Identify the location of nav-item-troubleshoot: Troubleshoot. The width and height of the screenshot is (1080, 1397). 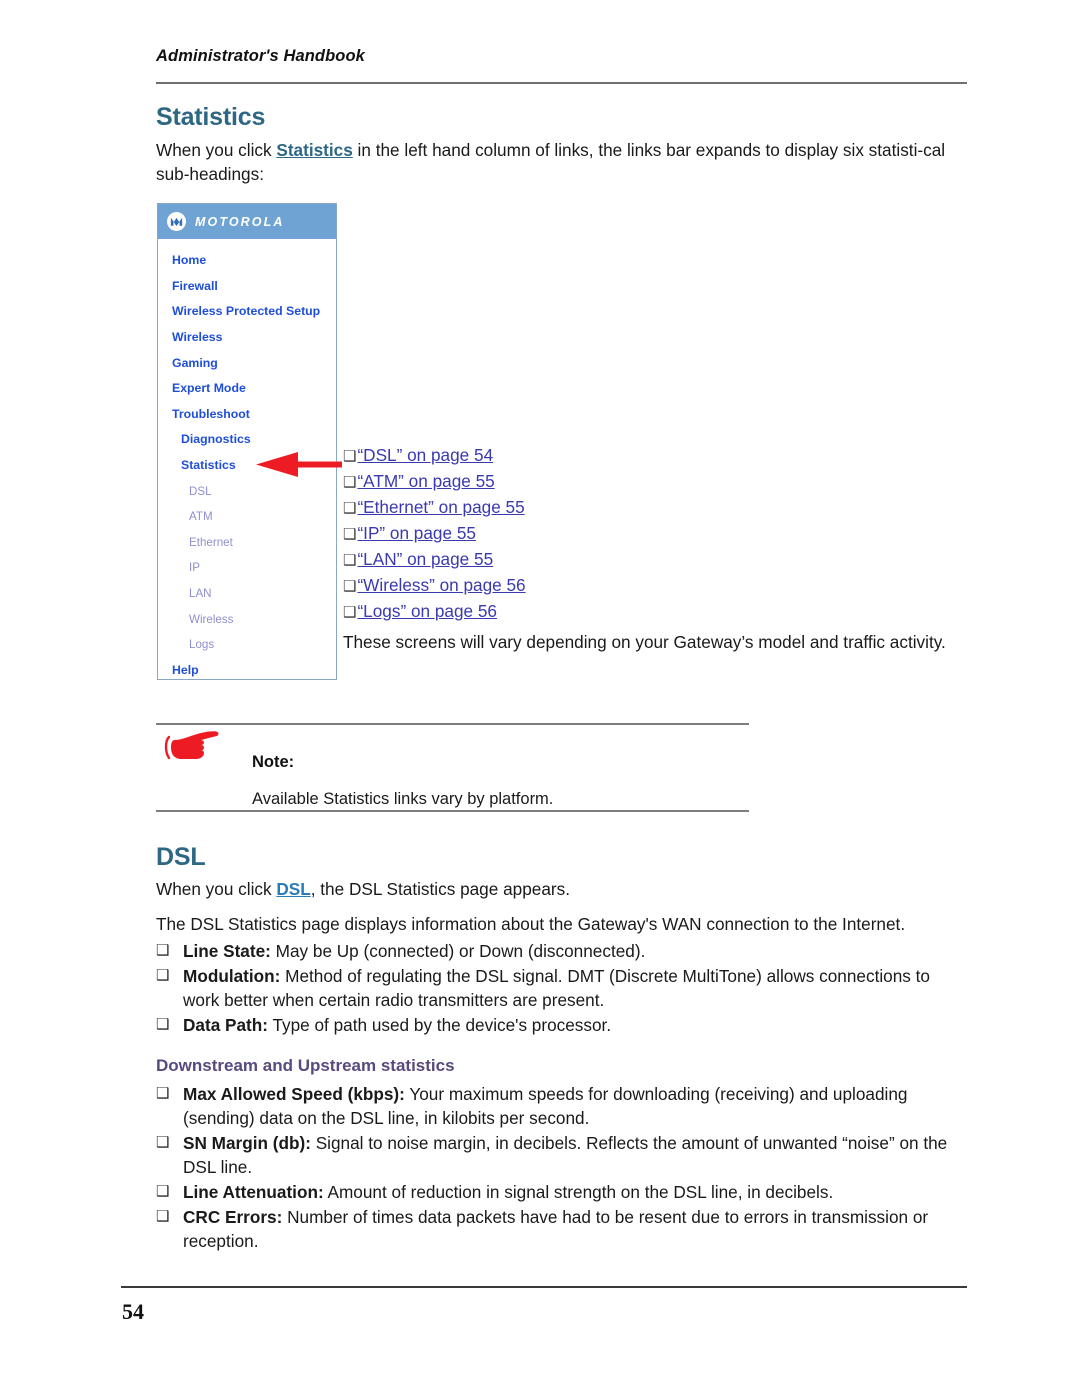
(247, 415).